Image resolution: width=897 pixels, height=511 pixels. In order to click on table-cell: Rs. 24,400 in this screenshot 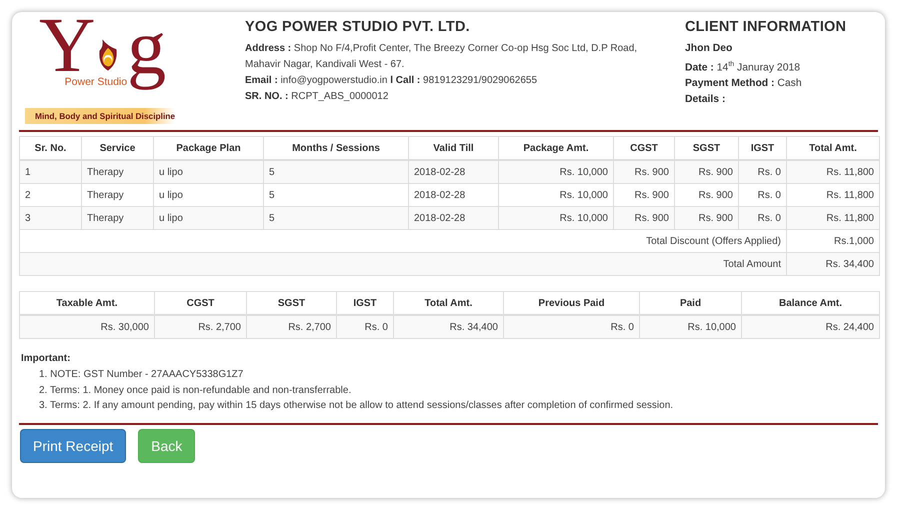, I will do `click(811, 326)`.